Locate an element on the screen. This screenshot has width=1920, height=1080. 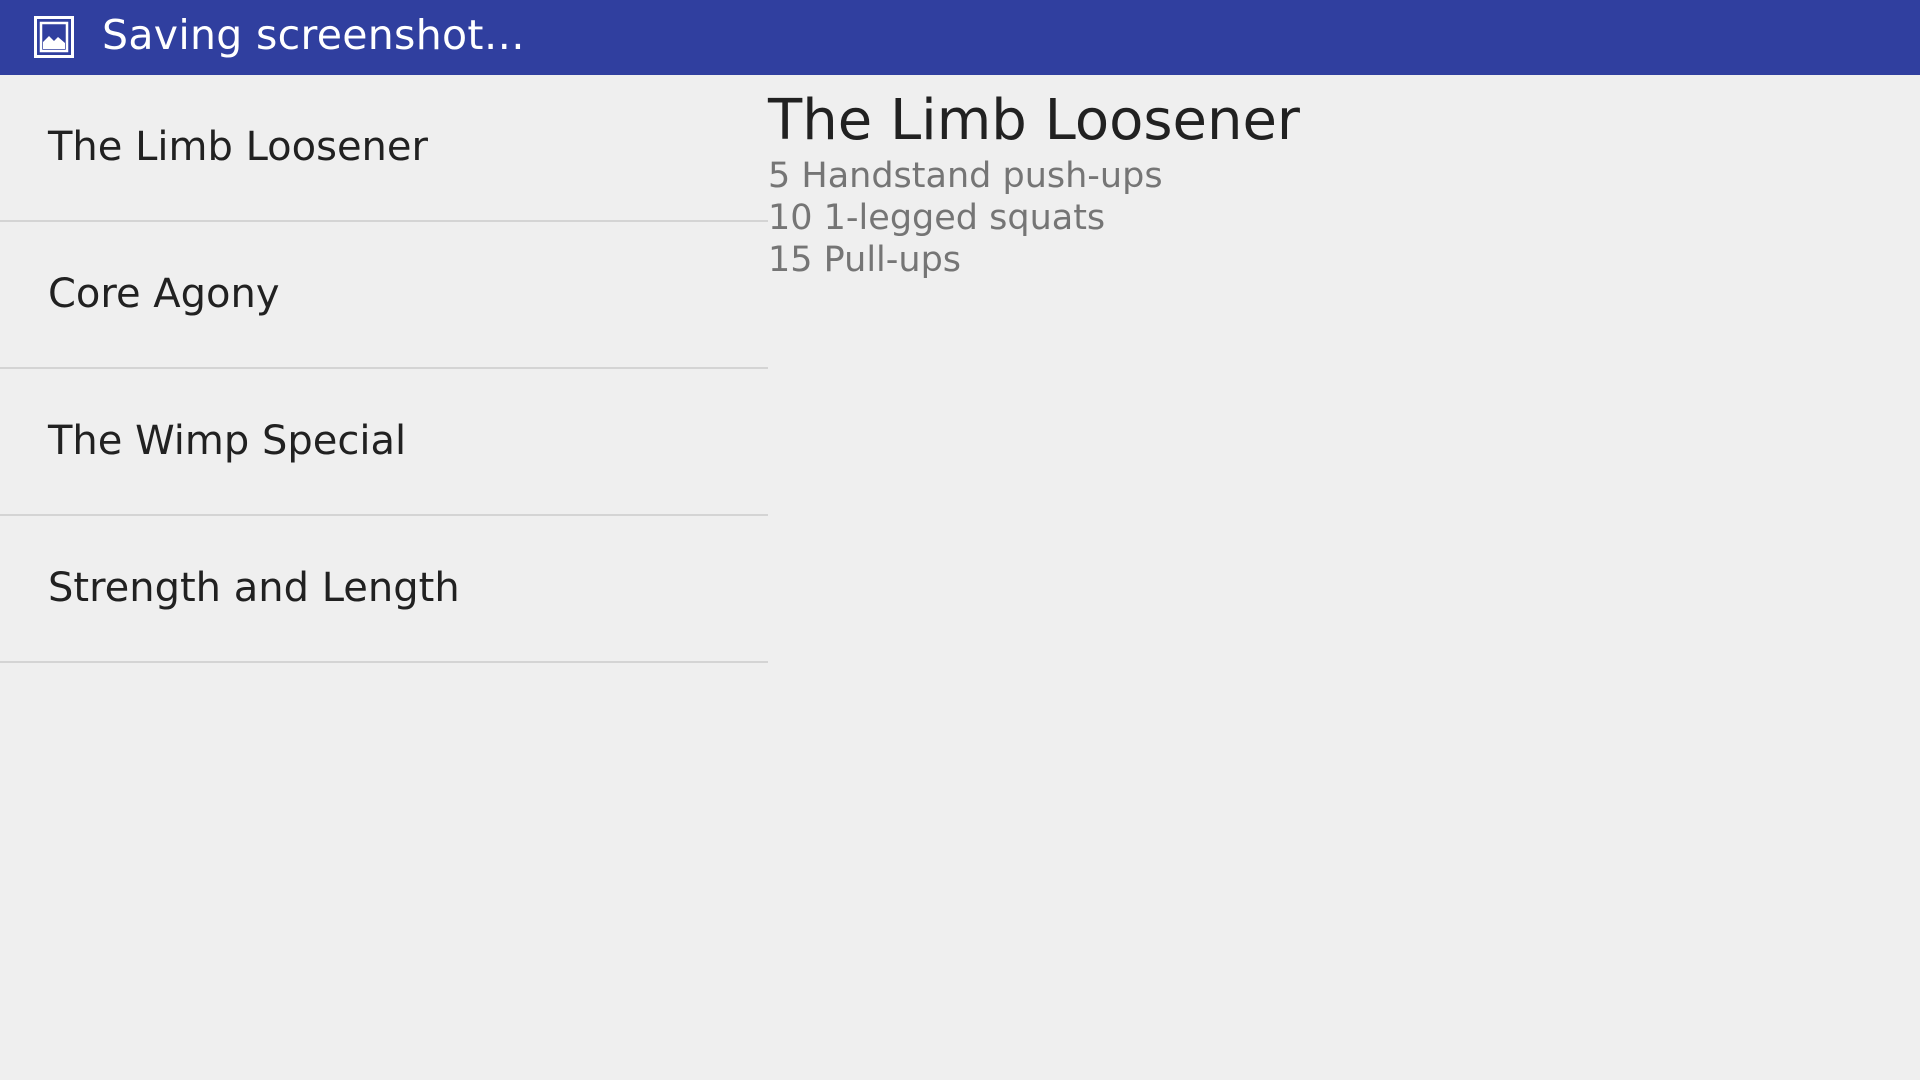
workout-list-item: The Wimp Special is located at coordinates (384, 442).